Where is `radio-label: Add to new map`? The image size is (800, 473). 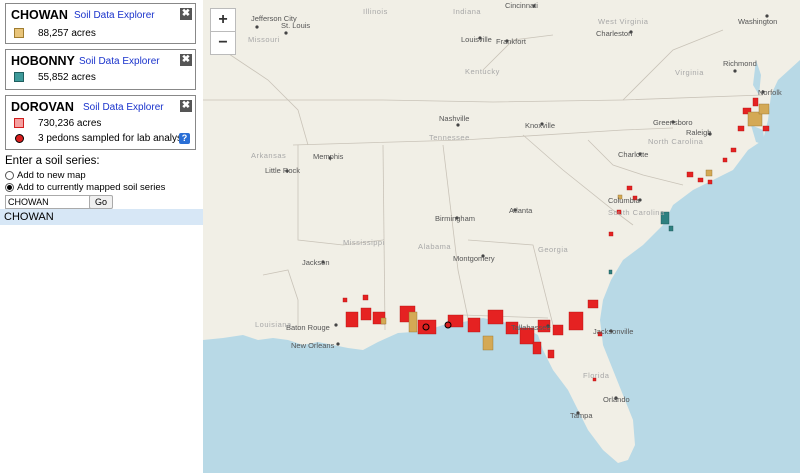 radio-label: Add to new map is located at coordinates (51, 175).